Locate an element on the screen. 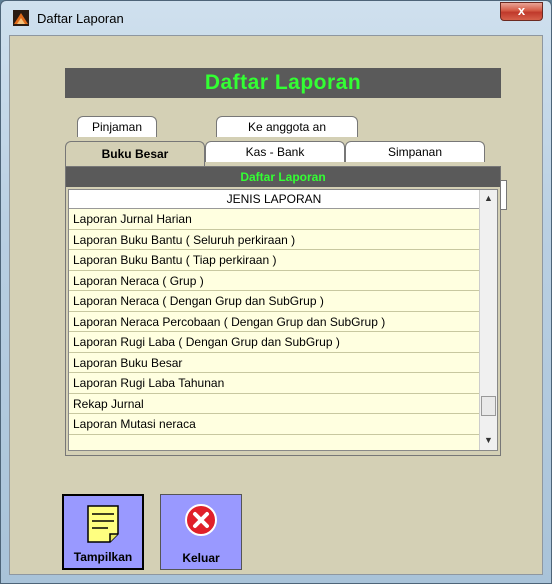 The height and width of the screenshot is (584, 552). list-column-header: JENIS LAPORAN is located at coordinates (274, 199).